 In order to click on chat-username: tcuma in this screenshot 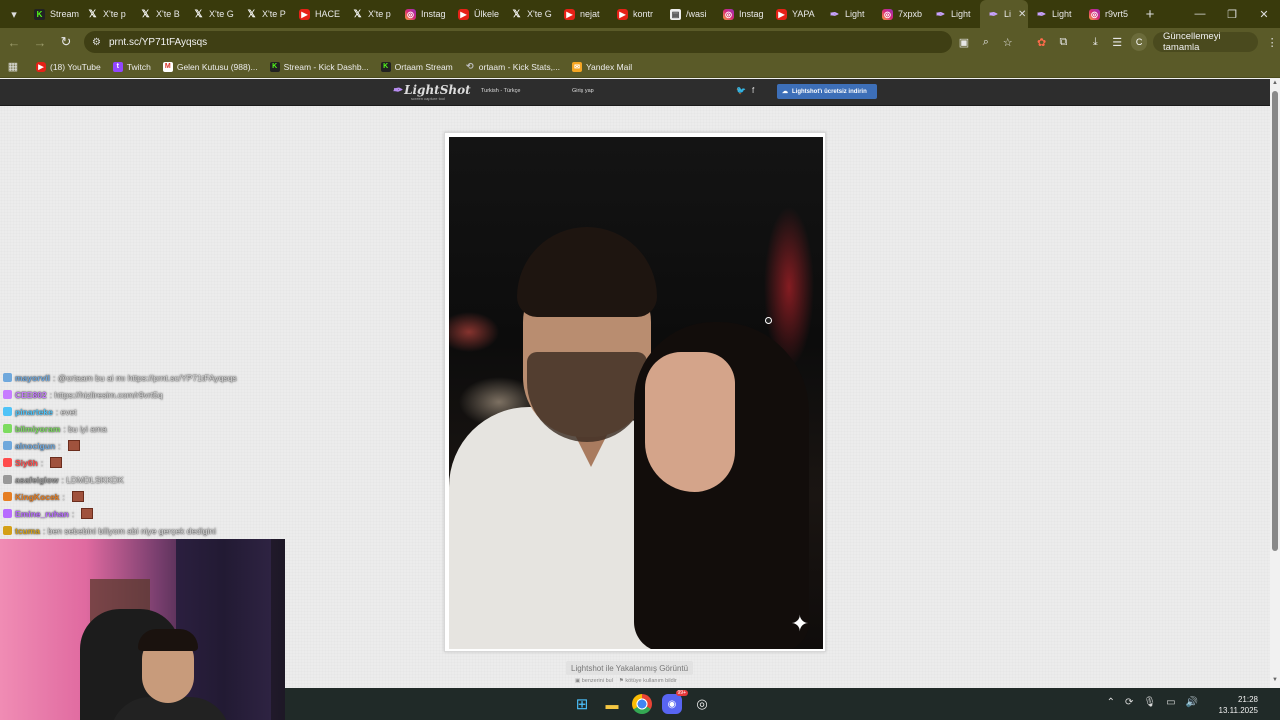, I will do `click(28, 530)`.